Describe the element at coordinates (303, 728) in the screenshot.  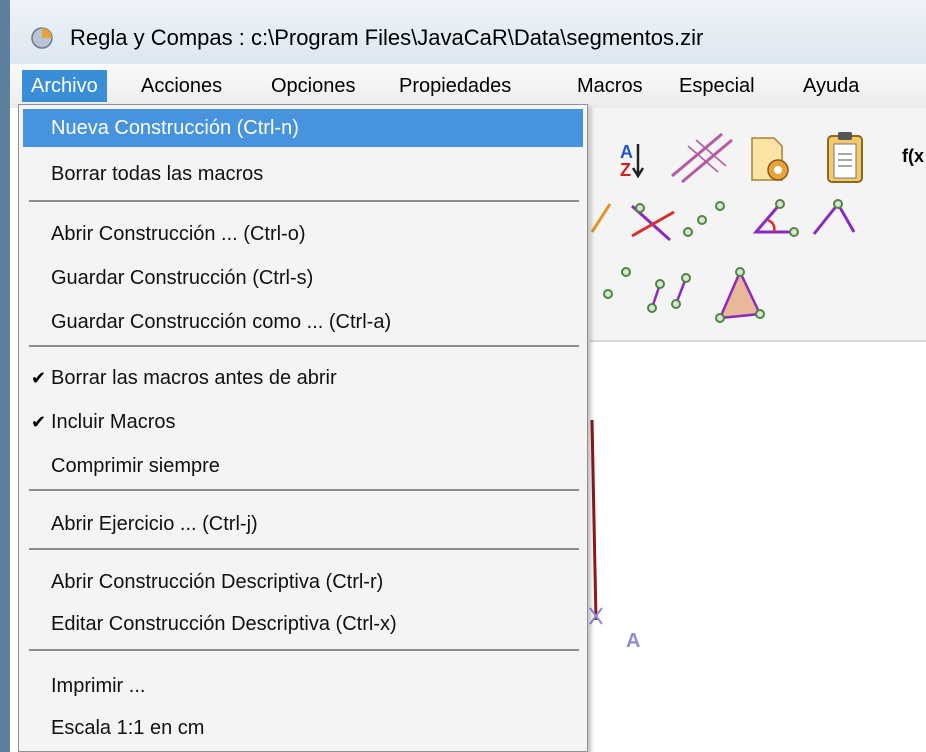
I see `menu-item-escala: Escala 1:1 en cm` at that location.